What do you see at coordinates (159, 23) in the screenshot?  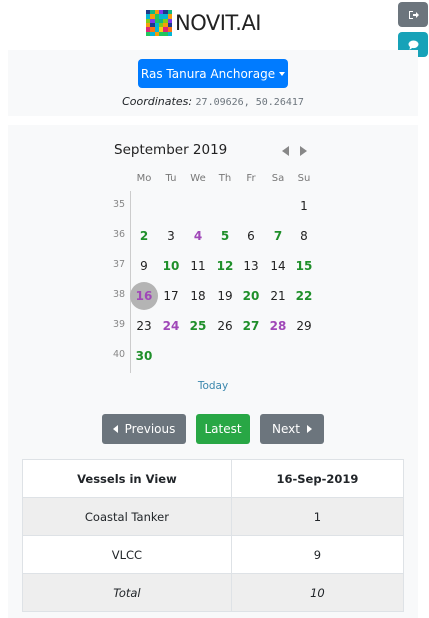 I see `logo-mark-icon` at bounding box center [159, 23].